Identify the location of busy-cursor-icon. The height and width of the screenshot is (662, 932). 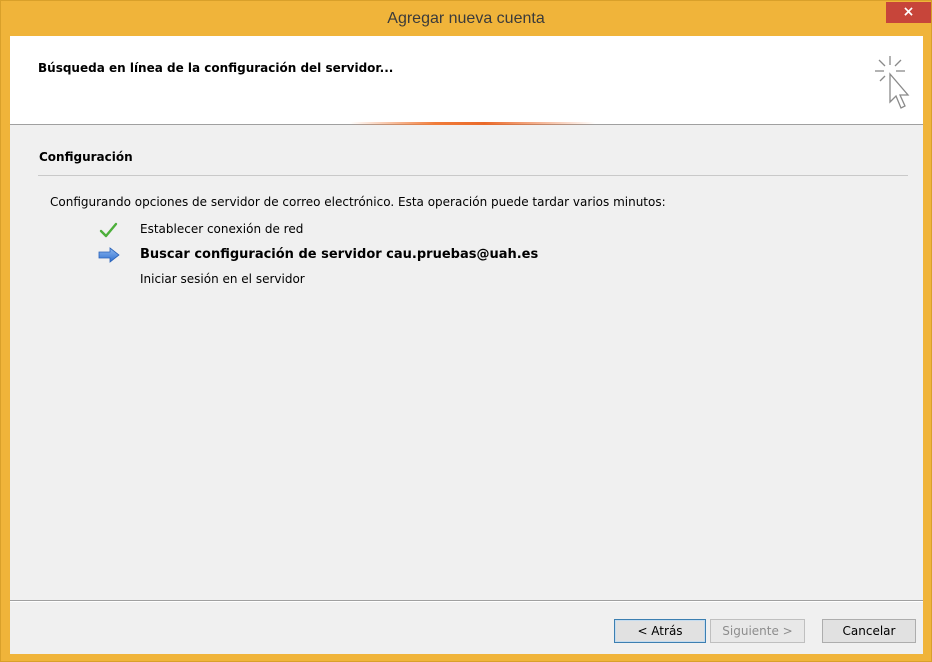
(892, 82).